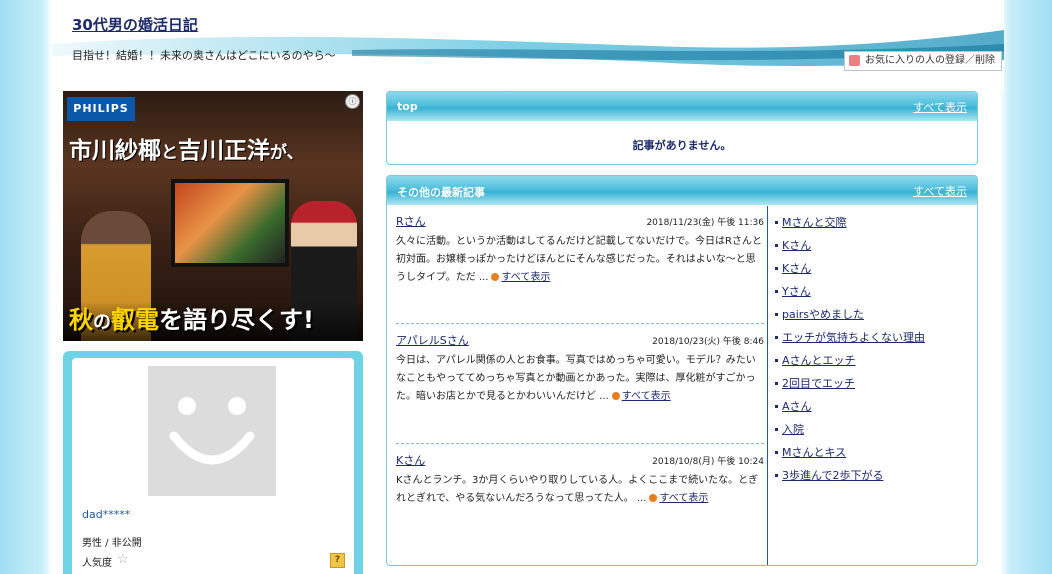  What do you see at coordinates (224, 151) in the screenshot?
I see `ad-headline-name2: 吉川正洋` at bounding box center [224, 151].